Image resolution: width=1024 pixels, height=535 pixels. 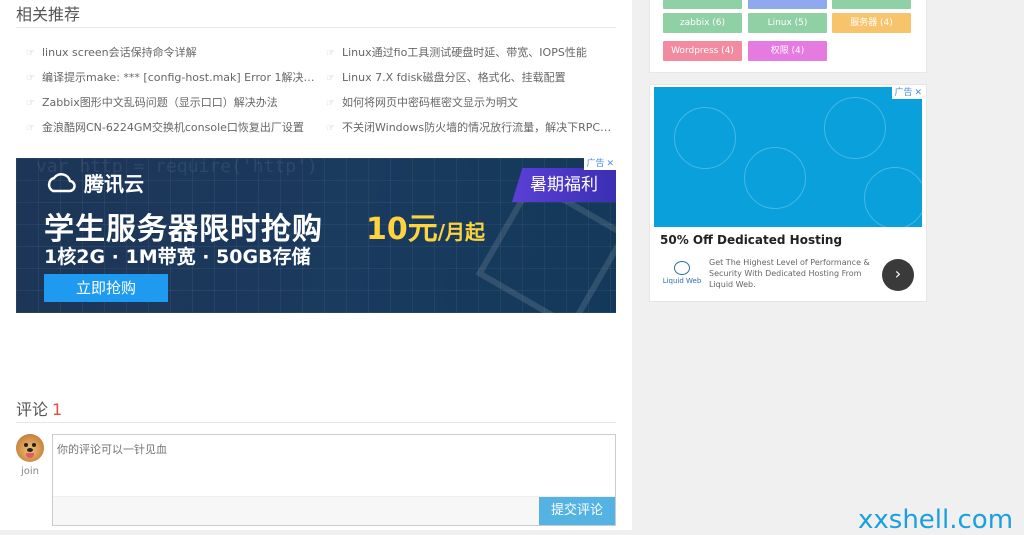 I want to click on ad-image, so click(x=788, y=157).